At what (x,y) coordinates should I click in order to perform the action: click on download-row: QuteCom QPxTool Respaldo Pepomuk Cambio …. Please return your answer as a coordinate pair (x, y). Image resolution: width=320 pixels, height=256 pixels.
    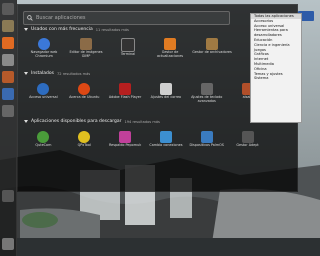
    Looking at the image, I should click on (145, 139).